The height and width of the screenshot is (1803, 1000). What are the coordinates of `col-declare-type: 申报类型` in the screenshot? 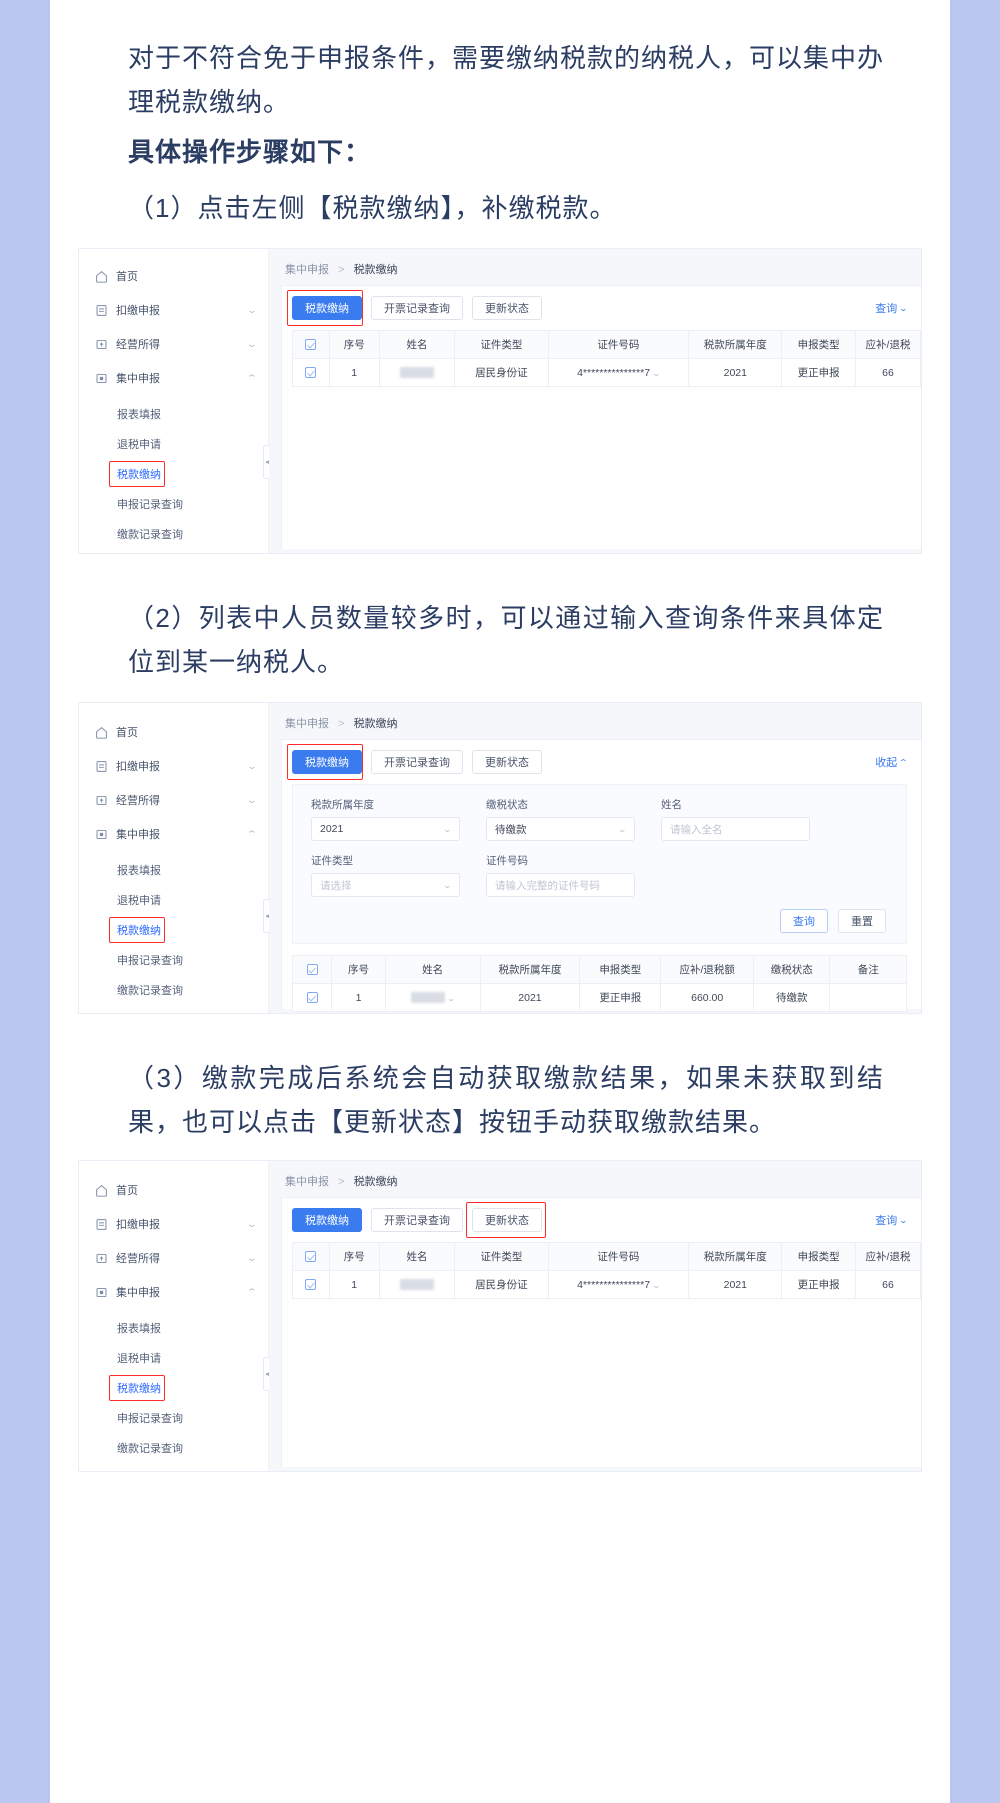 It's located at (818, 1256).